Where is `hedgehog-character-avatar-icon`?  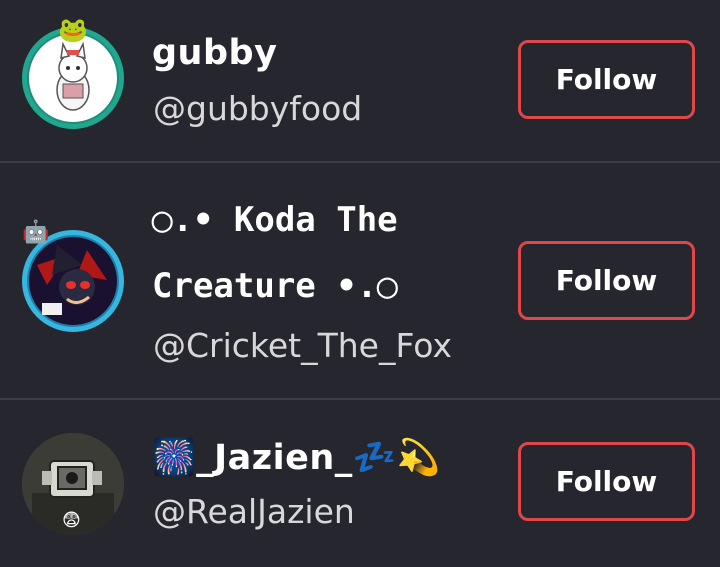
hedgehog-character-avatar-icon is located at coordinates (73, 281).